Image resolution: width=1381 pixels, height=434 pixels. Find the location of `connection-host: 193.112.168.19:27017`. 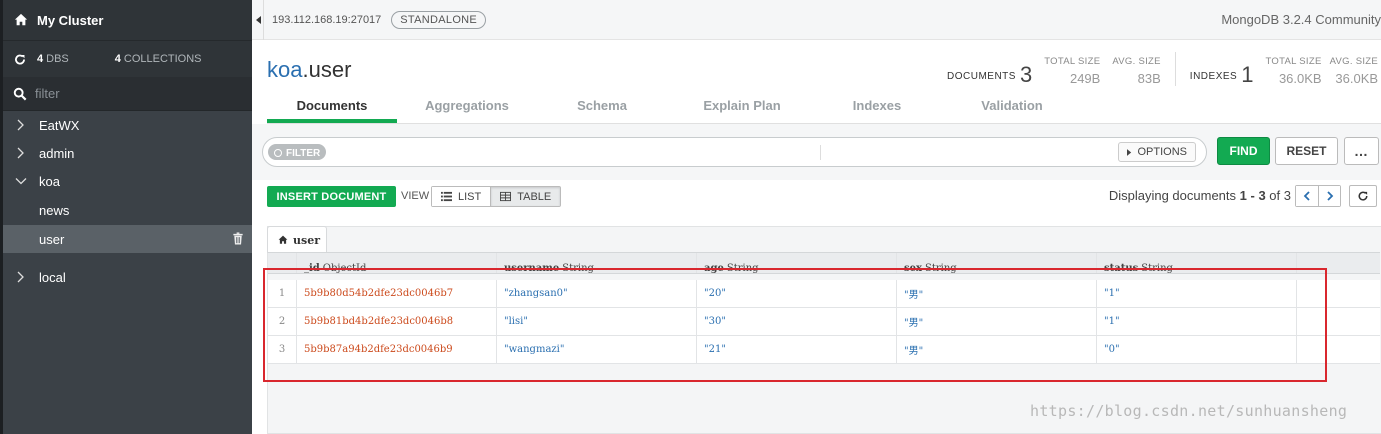

connection-host: 193.112.168.19:27017 is located at coordinates (327, 19).